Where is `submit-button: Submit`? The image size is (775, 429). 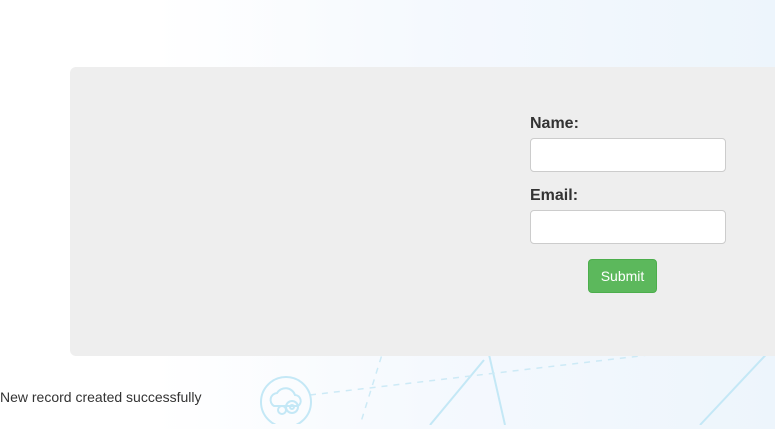
submit-button: Submit is located at coordinates (622, 276).